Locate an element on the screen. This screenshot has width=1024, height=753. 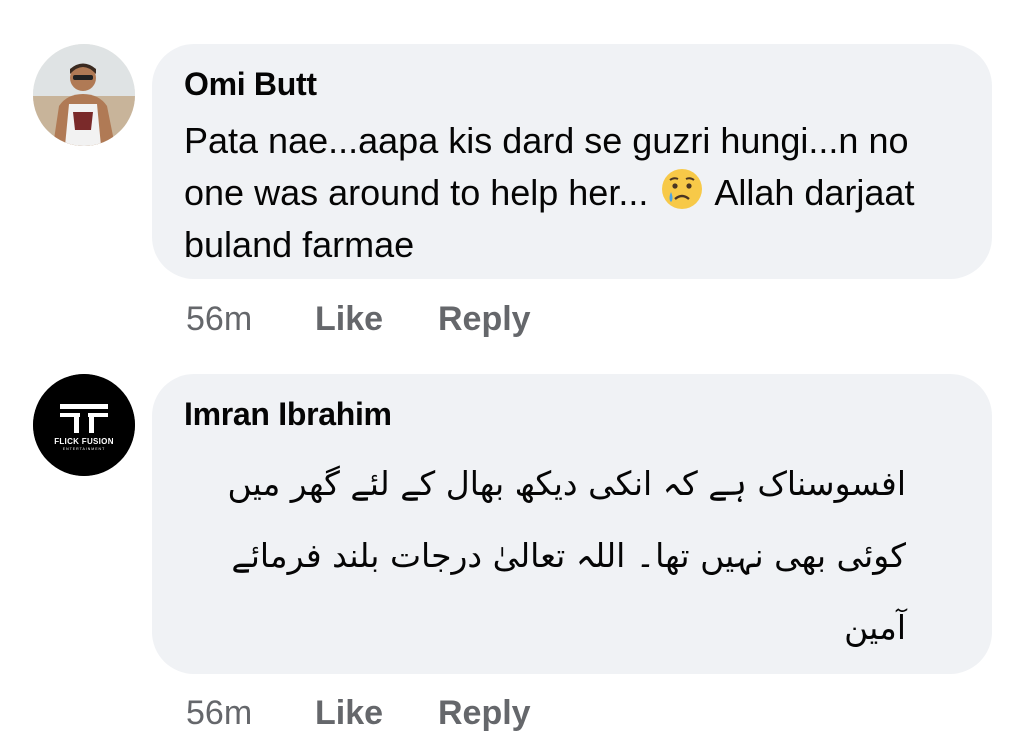
avatar: FLICK FUSION ENTERTAINMENT is located at coordinates (84, 425).